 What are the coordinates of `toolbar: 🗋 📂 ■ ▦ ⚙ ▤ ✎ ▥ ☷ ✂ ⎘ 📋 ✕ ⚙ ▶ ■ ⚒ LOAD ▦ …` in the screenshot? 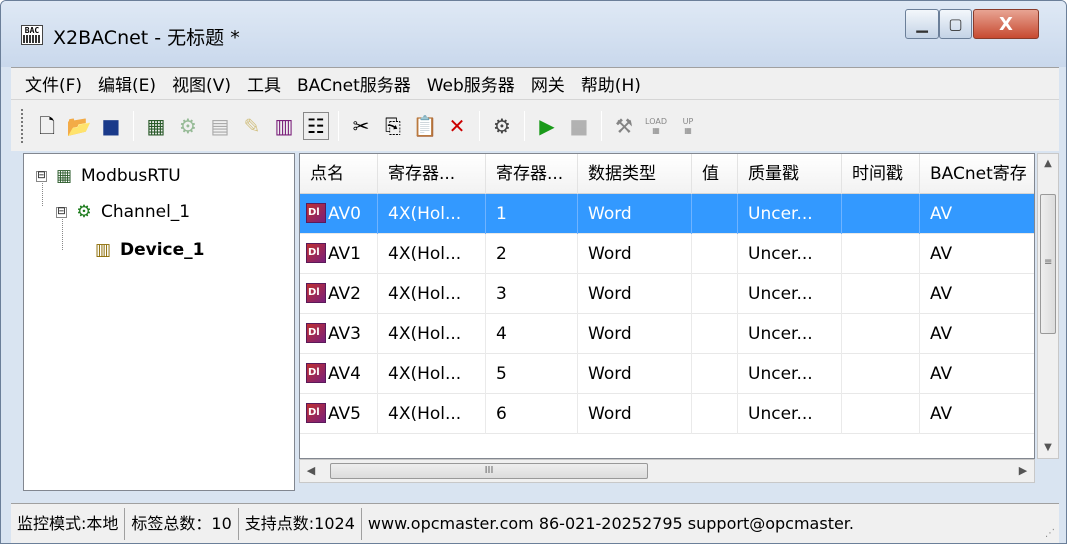 It's located at (535, 125).